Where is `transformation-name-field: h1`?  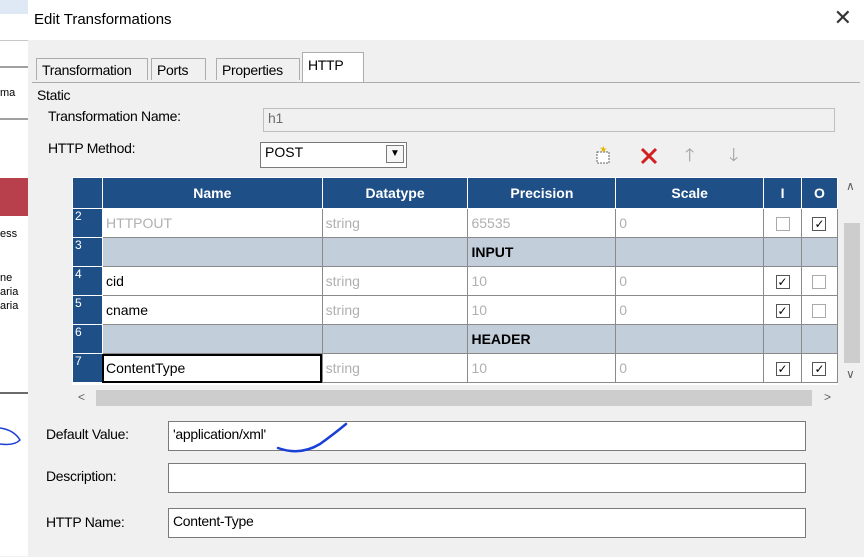 transformation-name-field: h1 is located at coordinates (549, 120).